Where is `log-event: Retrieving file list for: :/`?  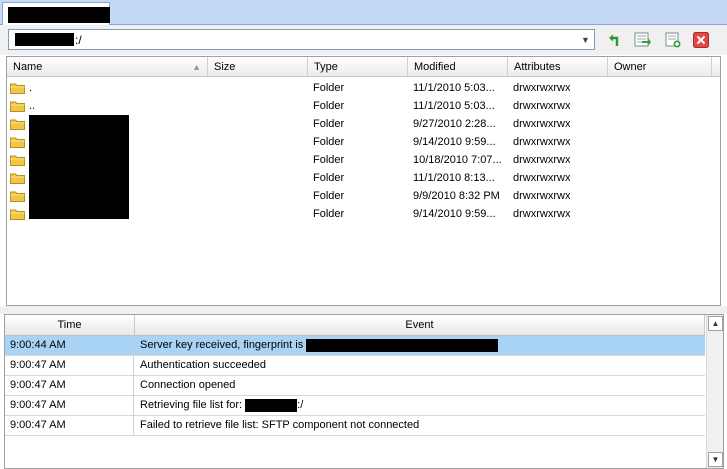
log-event: Retrieving file list for: :/ is located at coordinates (219, 405).